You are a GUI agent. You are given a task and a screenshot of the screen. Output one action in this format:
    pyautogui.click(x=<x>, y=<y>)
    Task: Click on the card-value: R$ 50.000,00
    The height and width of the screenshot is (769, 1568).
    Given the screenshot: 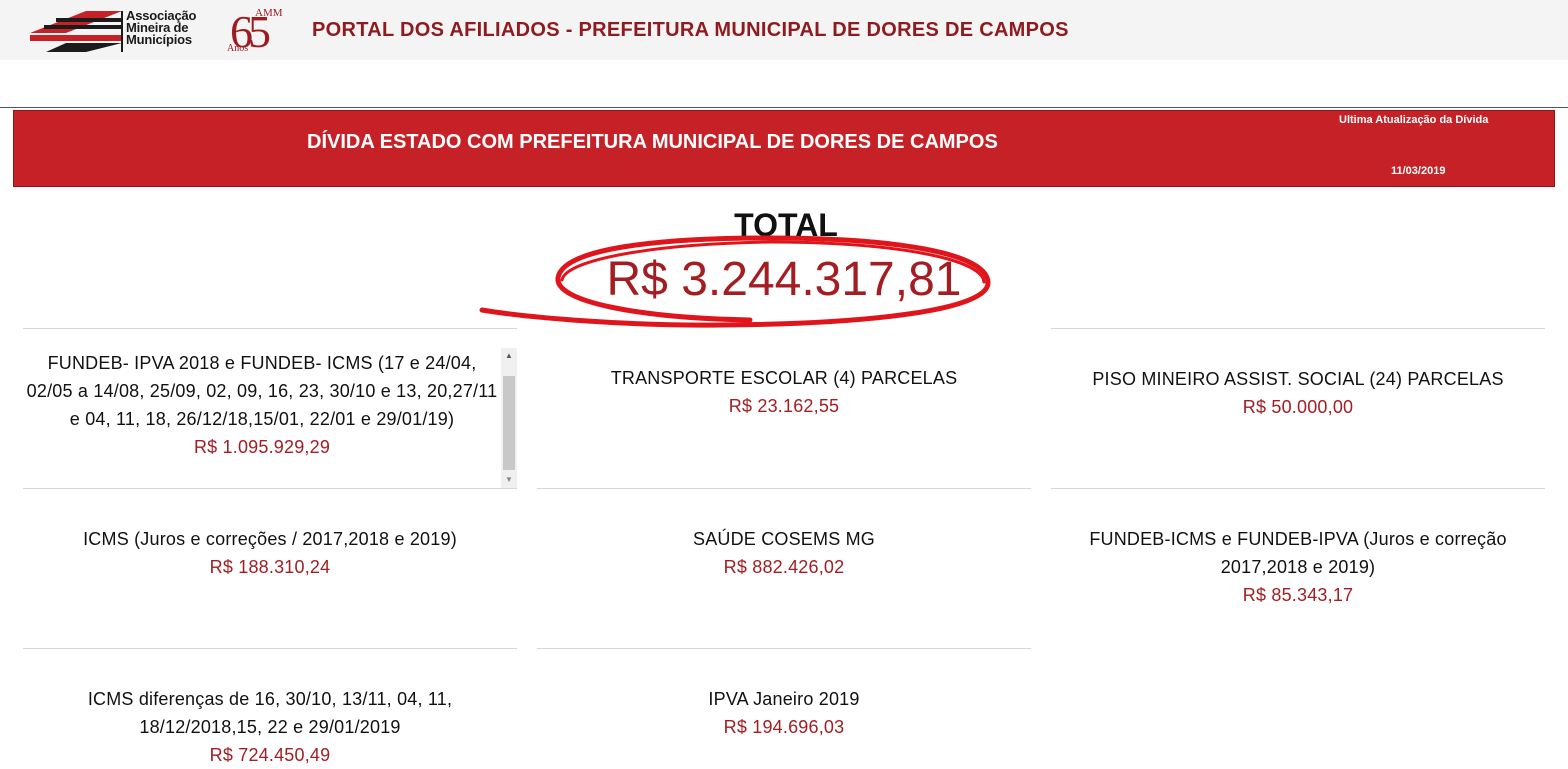 What is the action you would take?
    pyautogui.click(x=1298, y=407)
    